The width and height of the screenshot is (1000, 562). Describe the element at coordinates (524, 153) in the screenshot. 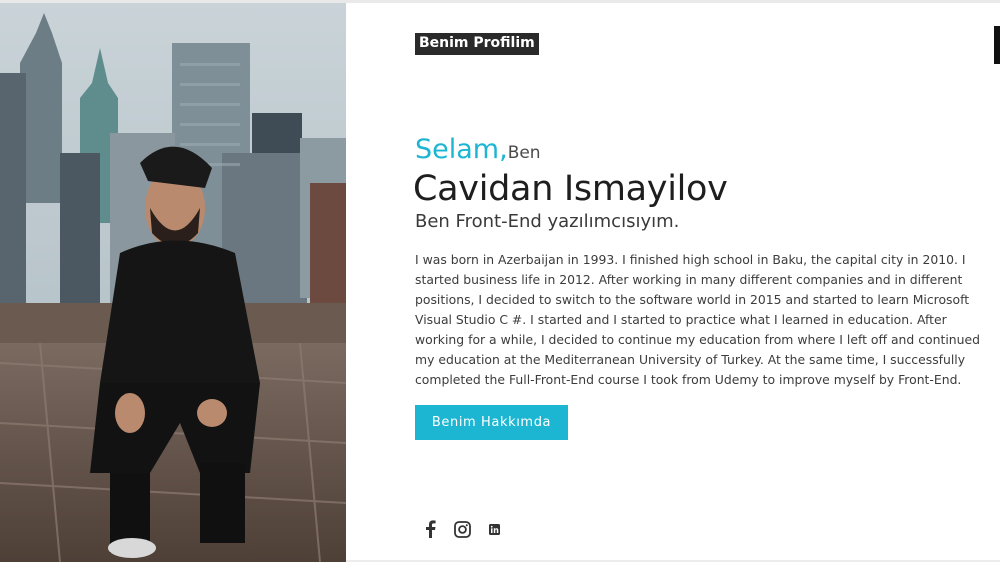

I see `greeting-rest: Ben` at that location.